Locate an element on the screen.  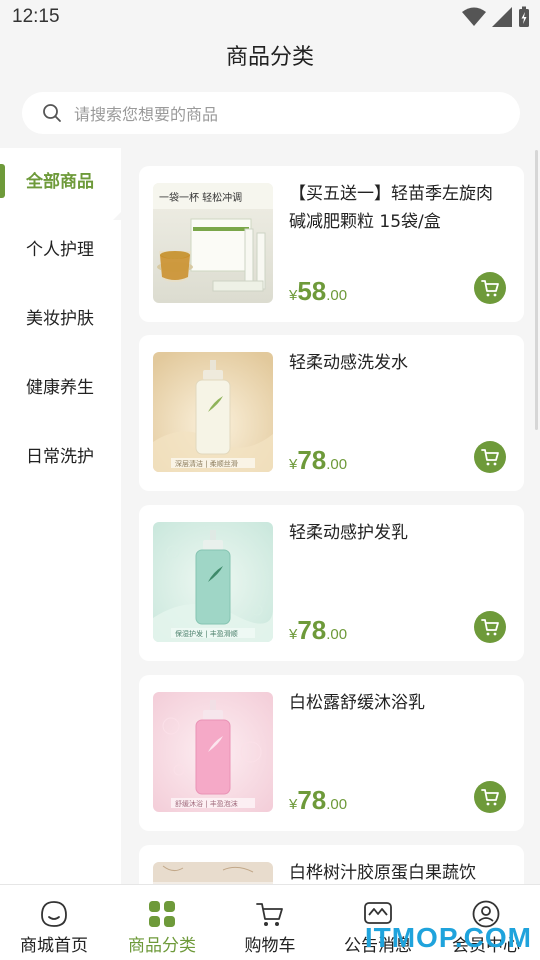
product-name: 白松露舒缓沐浴乳 is located at coordinates (357, 703).